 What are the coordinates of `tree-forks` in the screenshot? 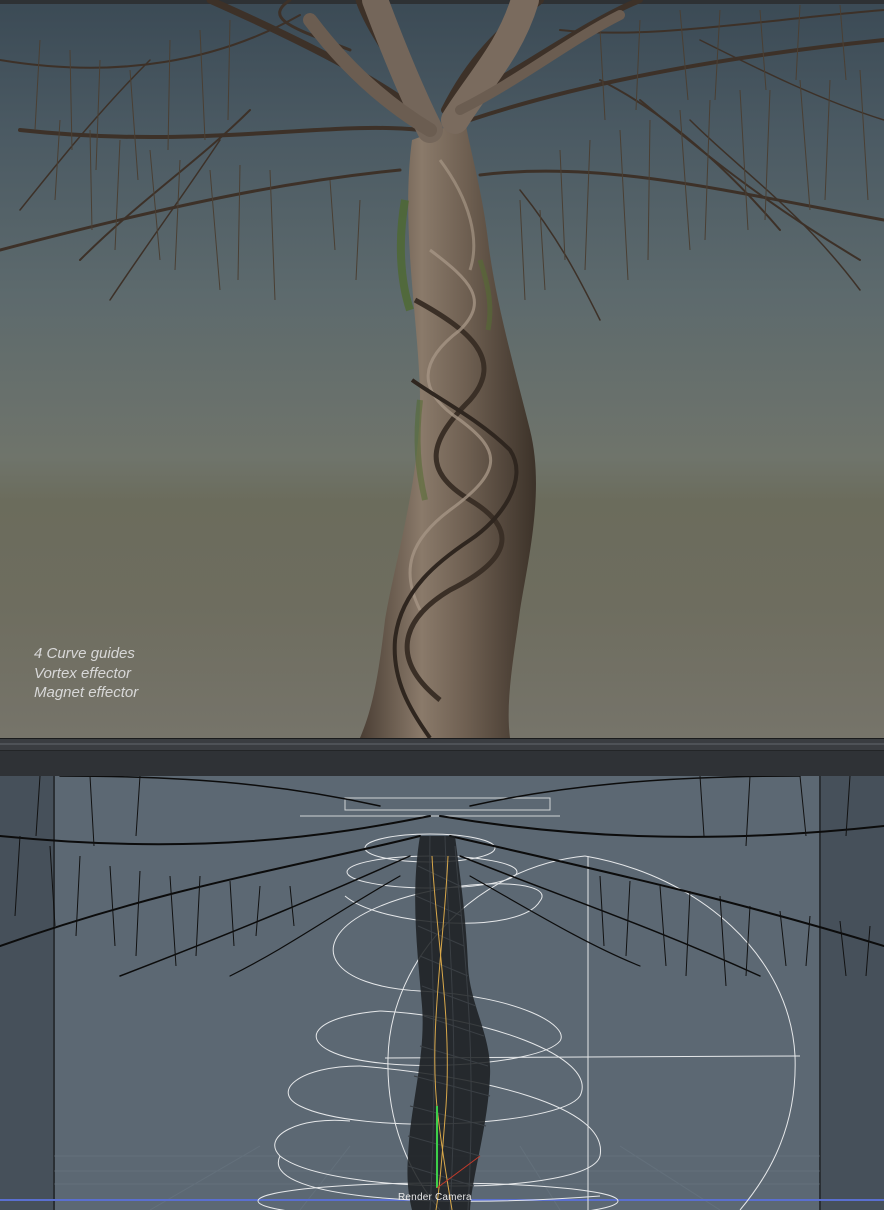 It's located at (464, 71).